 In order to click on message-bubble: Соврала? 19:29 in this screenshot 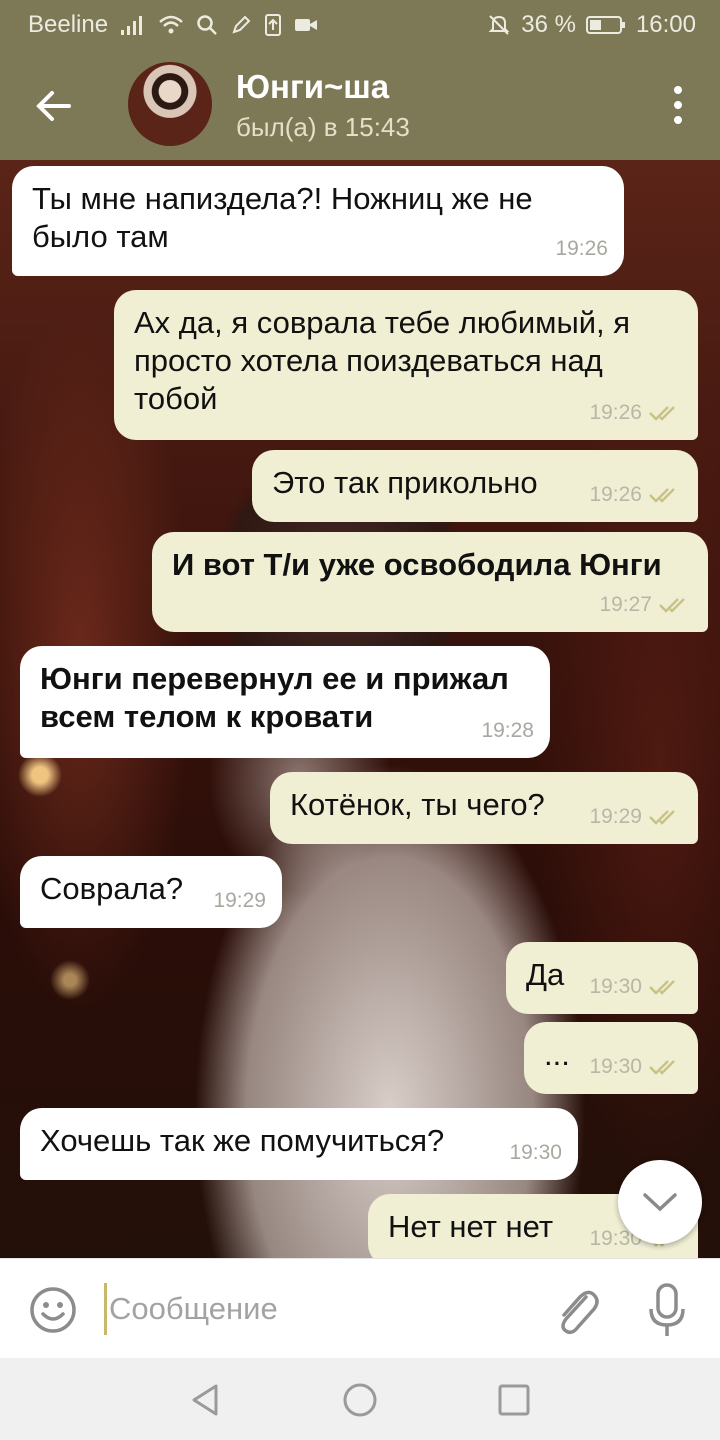, I will do `click(151, 892)`.